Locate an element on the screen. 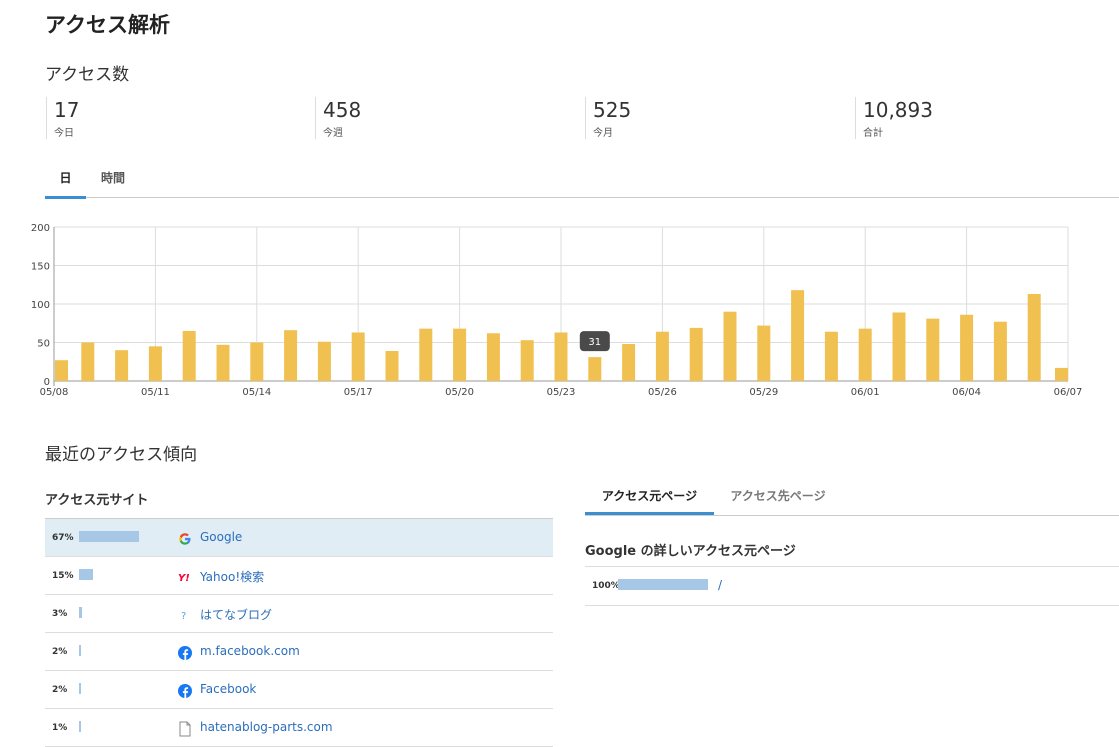 The image size is (1119, 747). stat-month: 525 今月 is located at coordinates (608, 118).